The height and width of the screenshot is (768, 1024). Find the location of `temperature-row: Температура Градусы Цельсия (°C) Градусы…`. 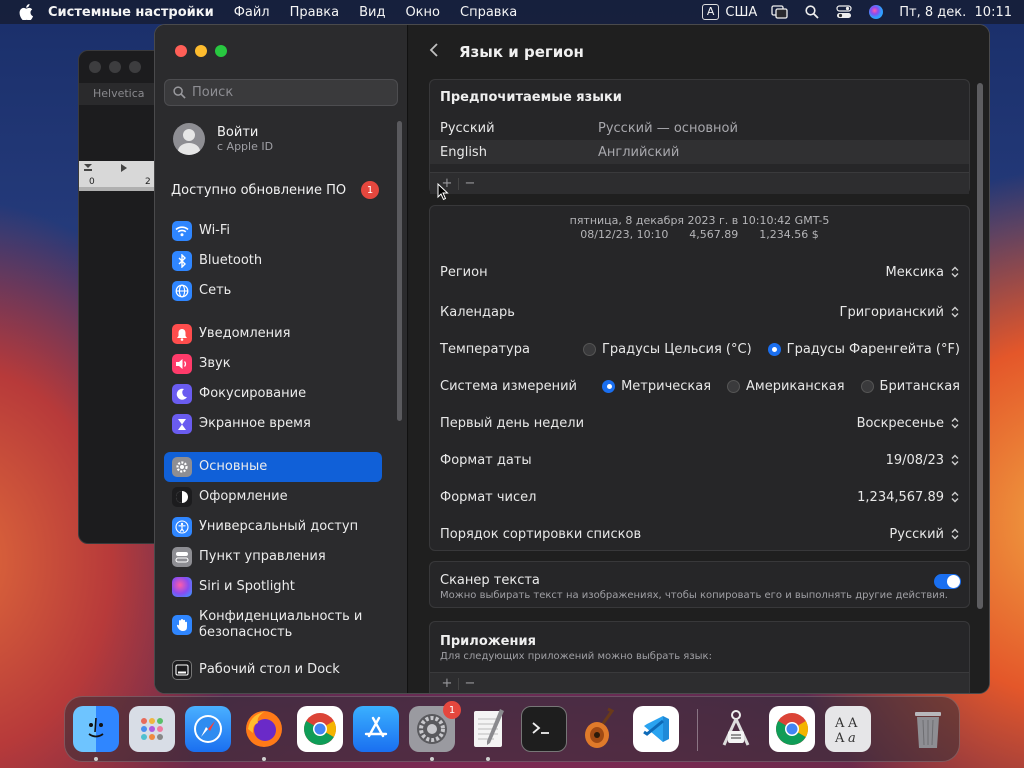

temperature-row: Температура Градусы Цельсия (°C) Градусы… is located at coordinates (700, 349).